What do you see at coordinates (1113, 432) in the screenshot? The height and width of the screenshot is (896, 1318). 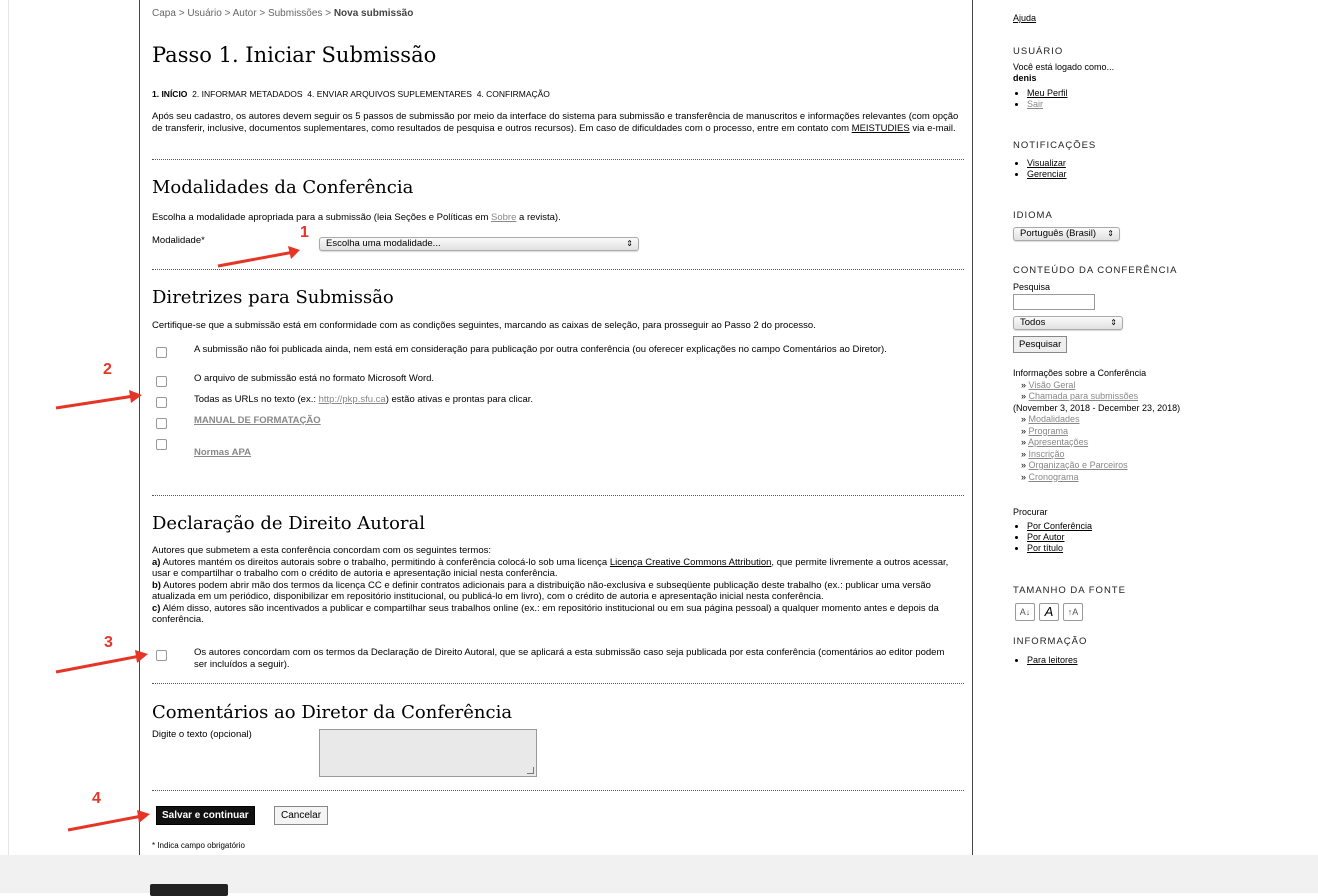 I see `info-item: » Programa` at bounding box center [1113, 432].